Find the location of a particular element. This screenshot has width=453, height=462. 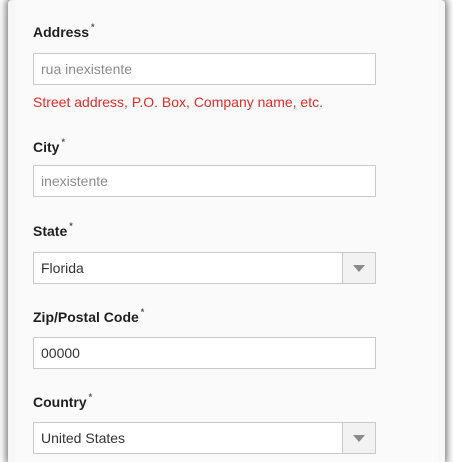

city-label: City * is located at coordinates (49, 146).